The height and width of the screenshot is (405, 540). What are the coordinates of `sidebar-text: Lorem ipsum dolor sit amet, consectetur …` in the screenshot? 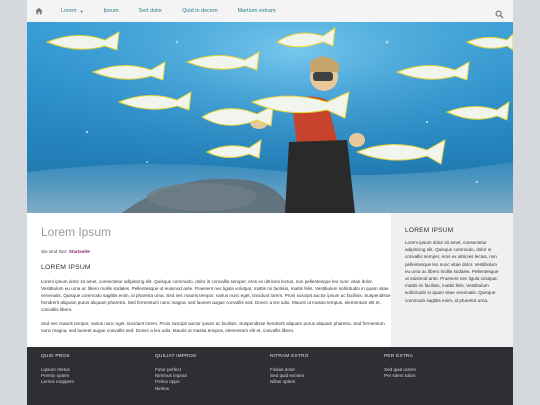 It's located at (452, 271).